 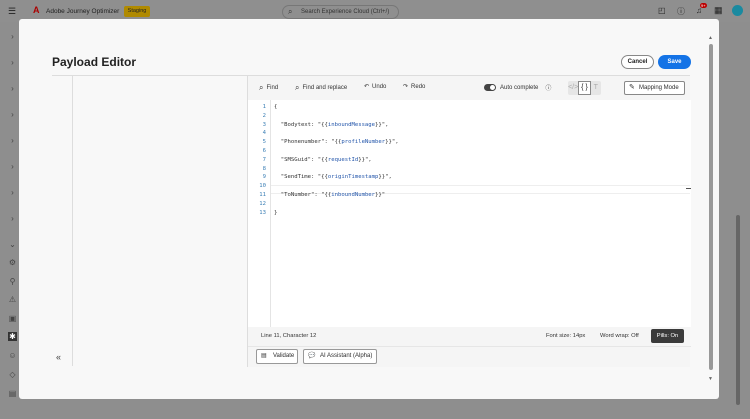 What do you see at coordinates (710, 379) in the screenshot?
I see `scroll-down-icon: ▼` at bounding box center [710, 379].